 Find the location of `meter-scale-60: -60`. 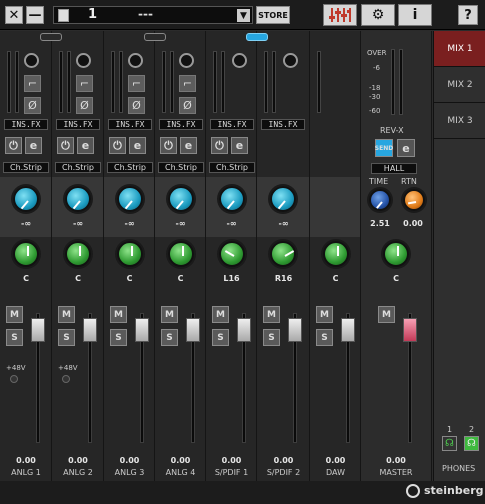

meter-scale-60: -60 is located at coordinates (375, 111).